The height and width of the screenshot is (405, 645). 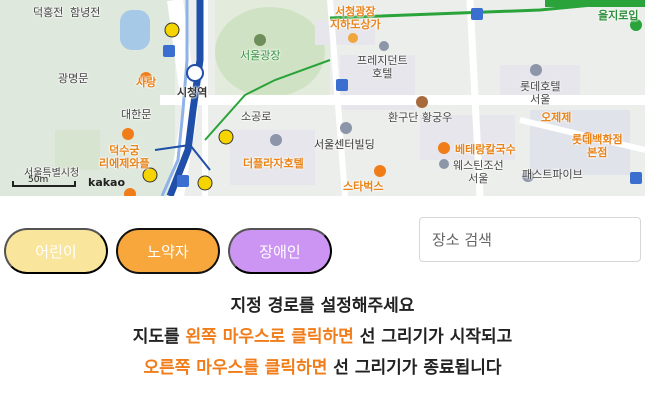 I want to click on child-mode-button: 어린이, so click(x=56, y=251).